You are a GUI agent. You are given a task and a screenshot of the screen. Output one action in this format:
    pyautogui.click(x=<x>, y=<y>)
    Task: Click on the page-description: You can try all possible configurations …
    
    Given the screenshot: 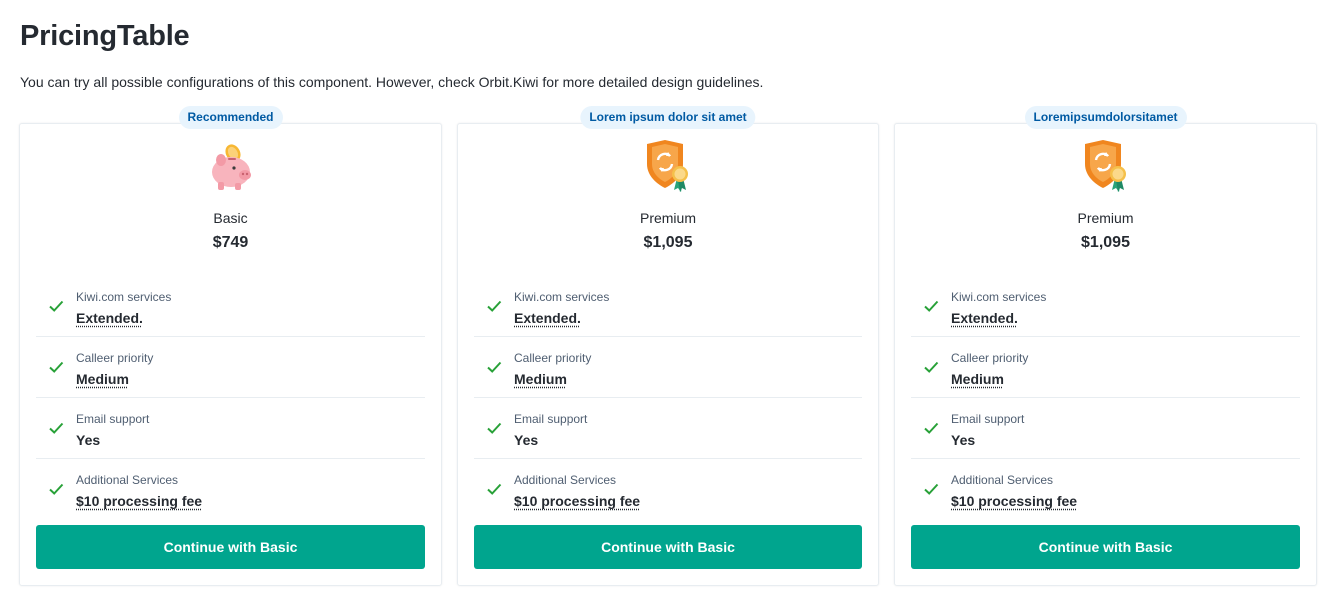 What is the action you would take?
    pyautogui.click(x=392, y=82)
    